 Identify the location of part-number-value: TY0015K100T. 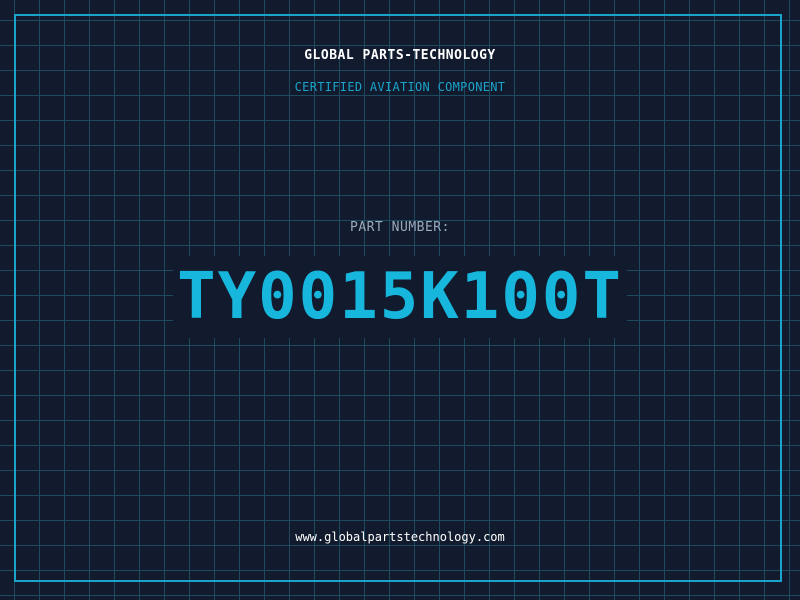
(400, 297).